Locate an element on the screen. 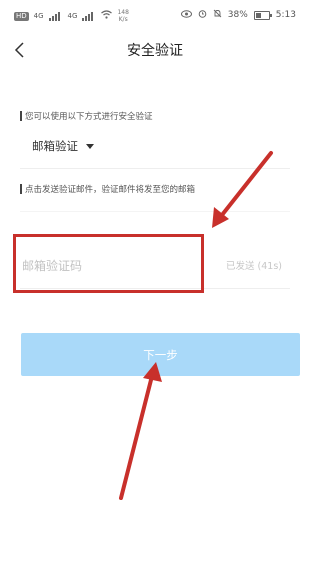 The image size is (320, 563). network-speed: 148 K/s is located at coordinates (122, 16).